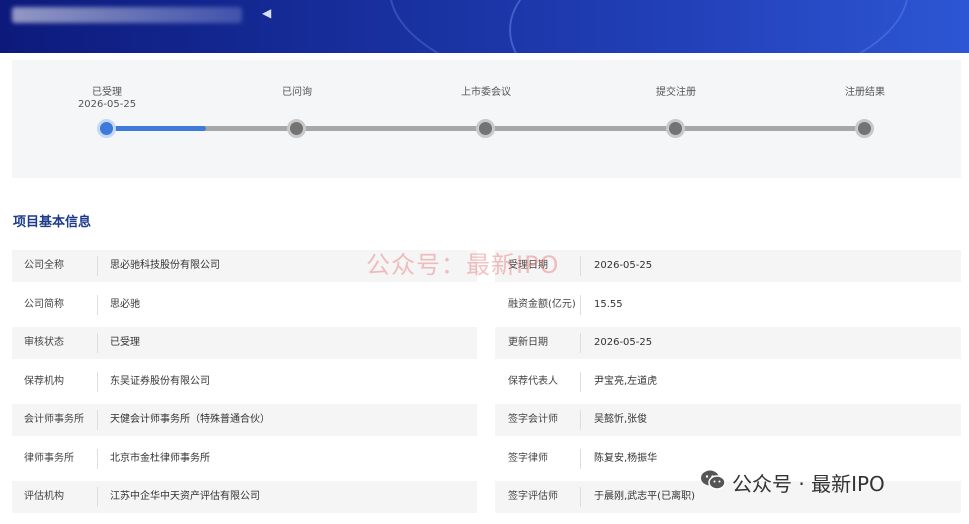 The image size is (969, 524). I want to click on row-value: 北京市金杜律师事务所, so click(160, 458).